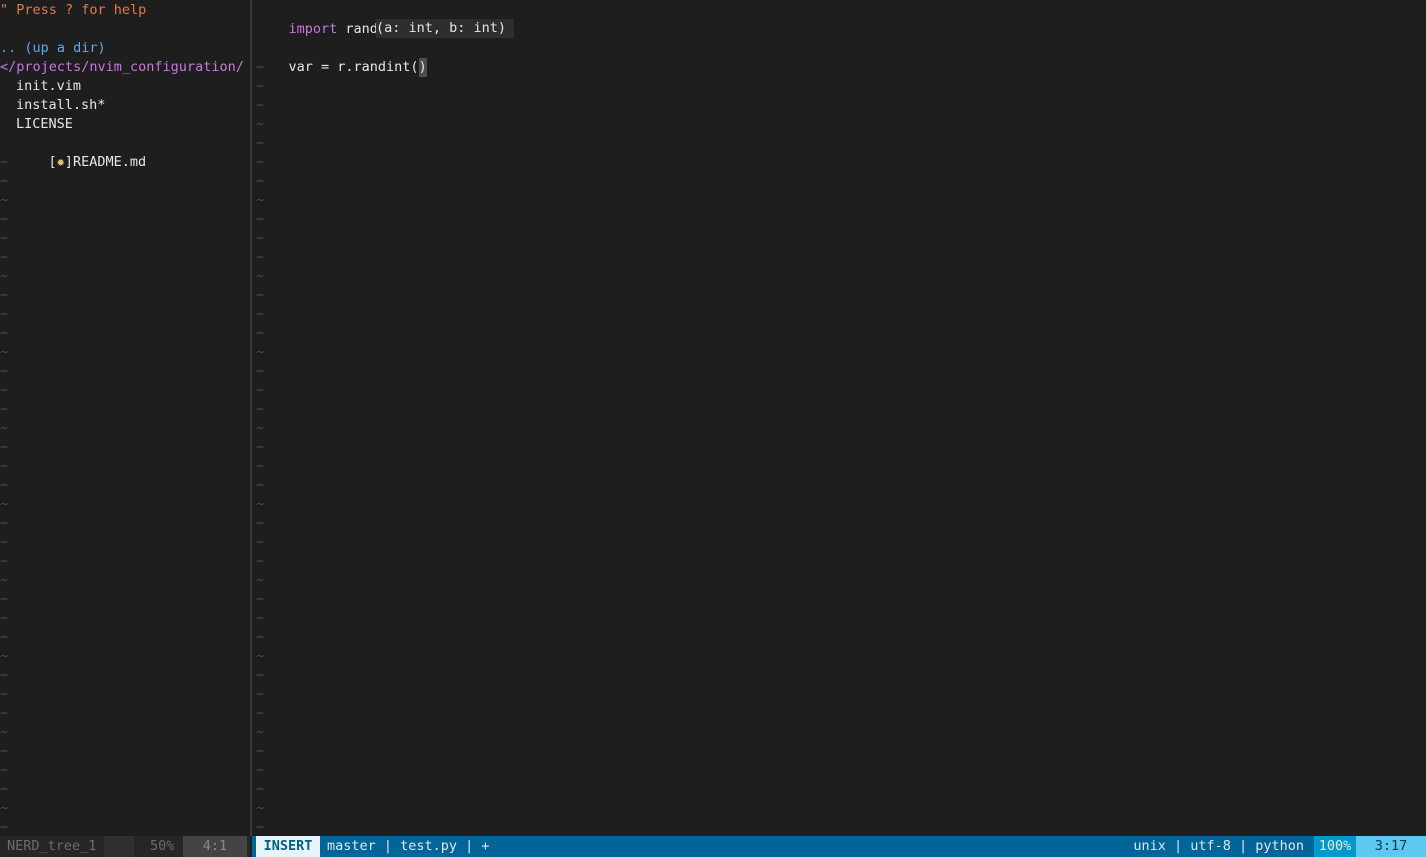 The height and width of the screenshot is (857, 1426). I want to click on git-status-bracket-open: [, so click(52, 162).